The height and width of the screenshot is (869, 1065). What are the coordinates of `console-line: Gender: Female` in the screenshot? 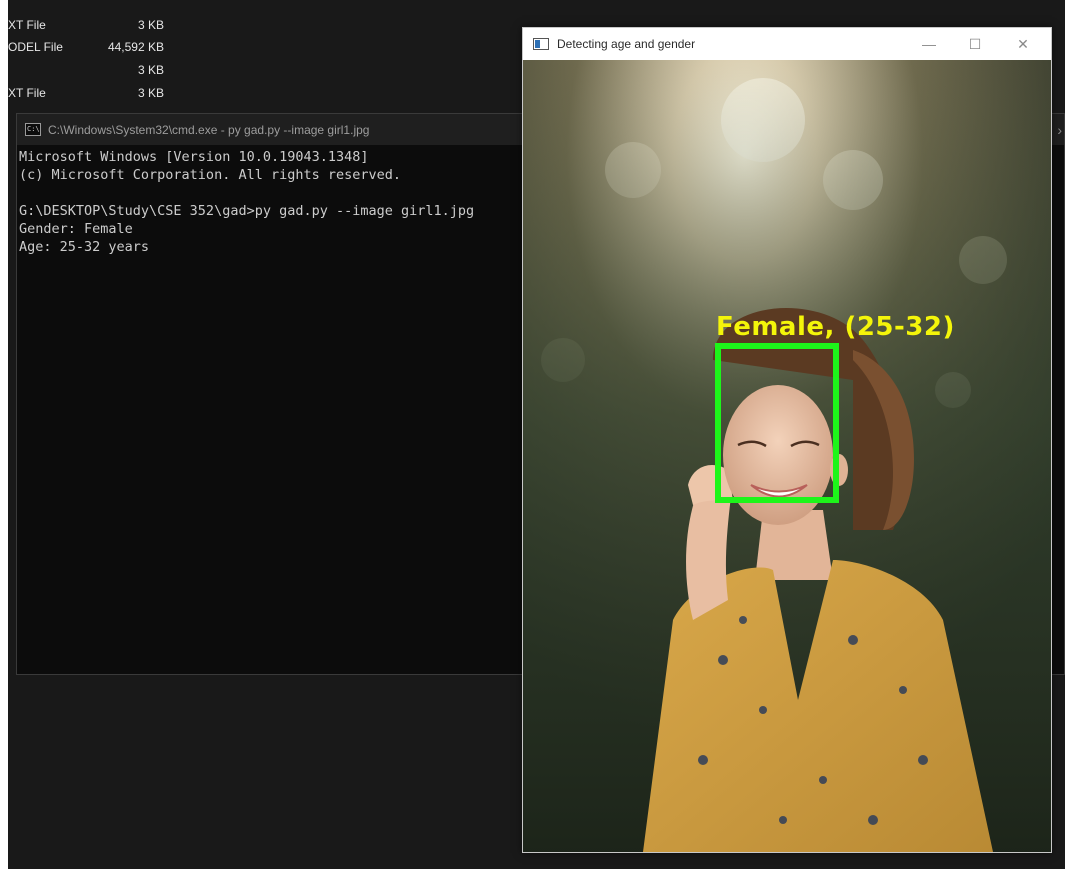 It's located at (76, 229).